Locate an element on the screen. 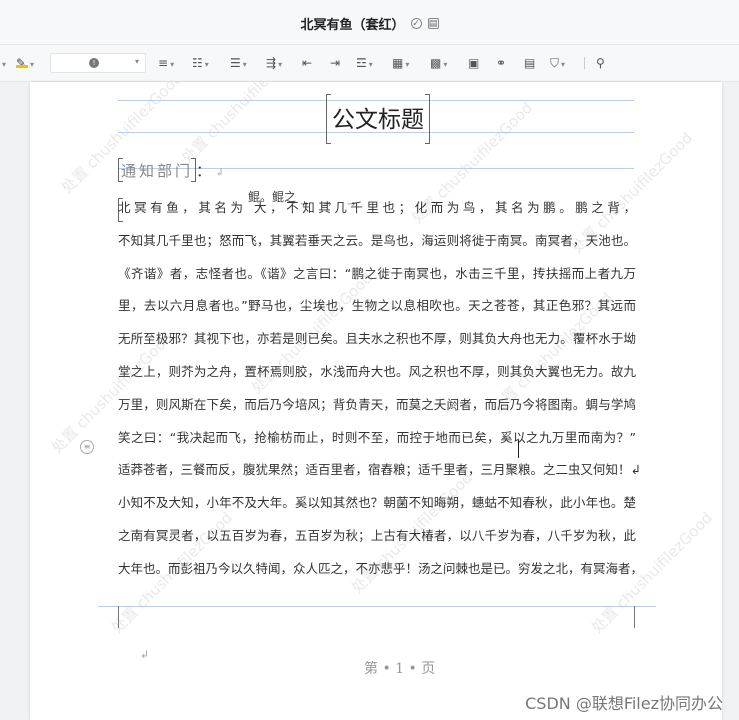 The height and width of the screenshot is (720, 739). save-icon: ▤ is located at coordinates (433, 23).